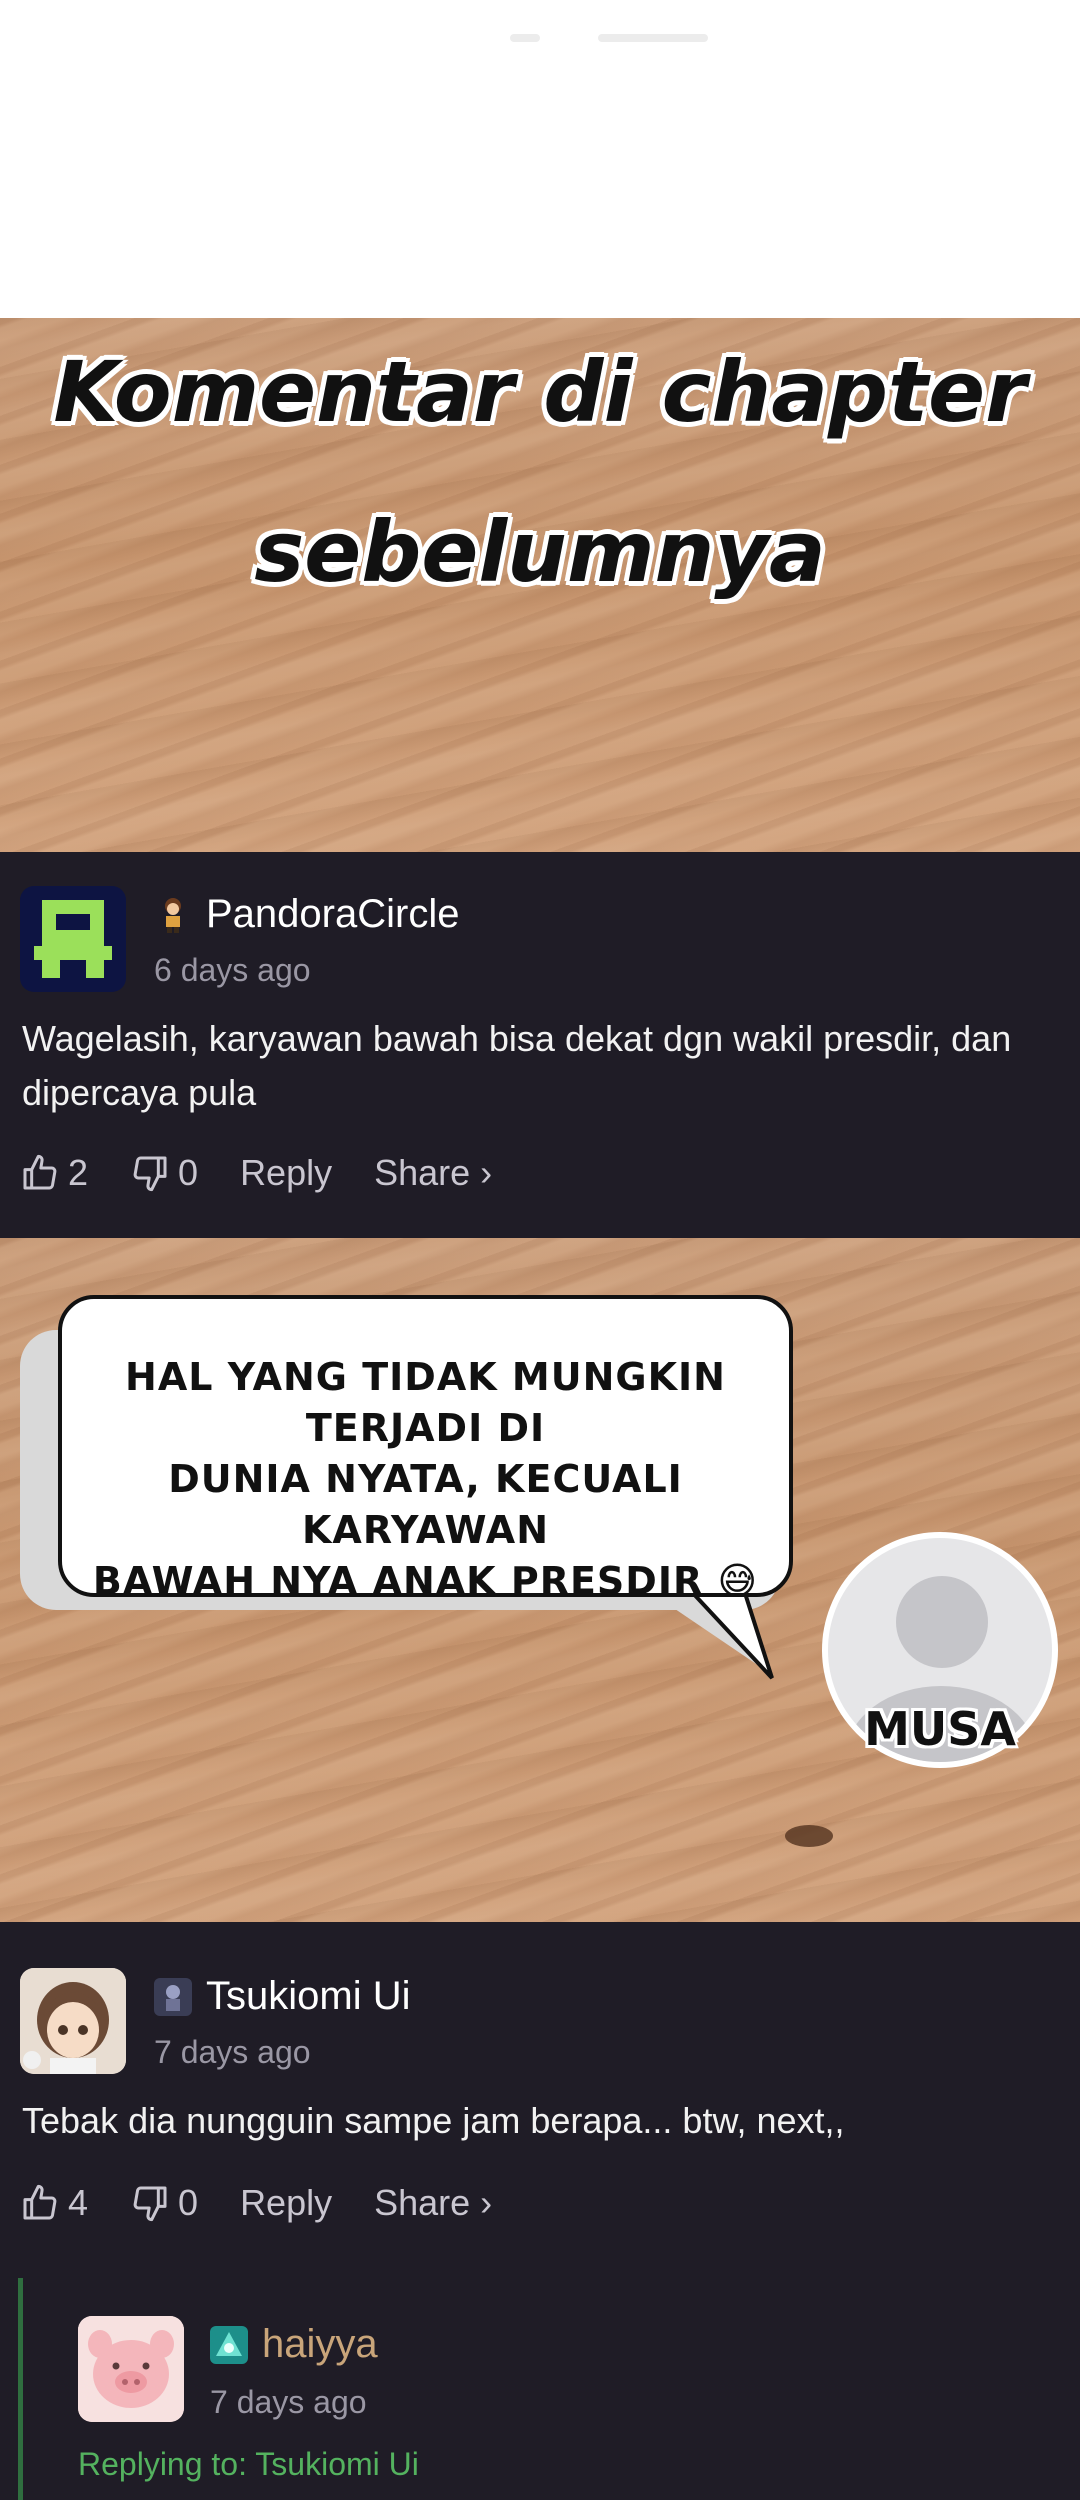 The image size is (1080, 2500). I want to click on reply-username: haiyya, so click(294, 2344).